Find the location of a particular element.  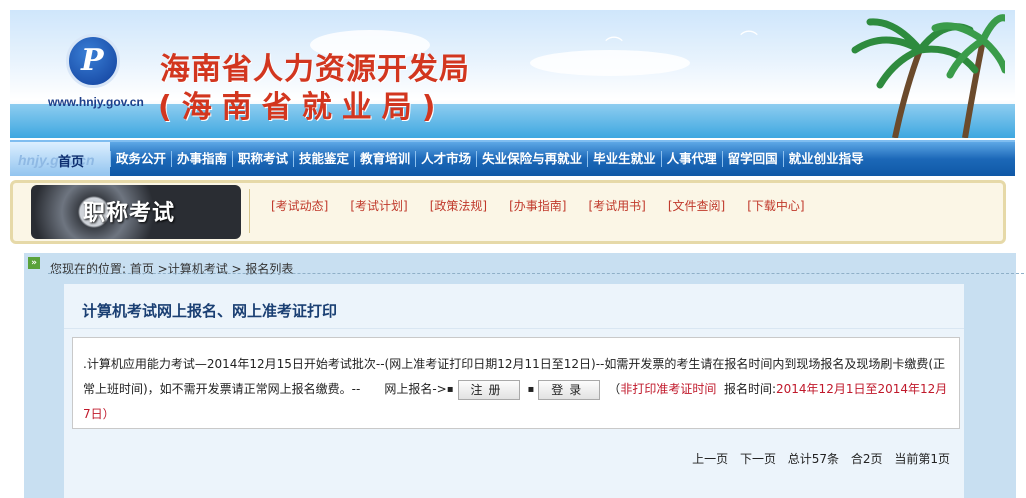

nav-item-zhicheng: 职称考试 is located at coordinates (262, 159).